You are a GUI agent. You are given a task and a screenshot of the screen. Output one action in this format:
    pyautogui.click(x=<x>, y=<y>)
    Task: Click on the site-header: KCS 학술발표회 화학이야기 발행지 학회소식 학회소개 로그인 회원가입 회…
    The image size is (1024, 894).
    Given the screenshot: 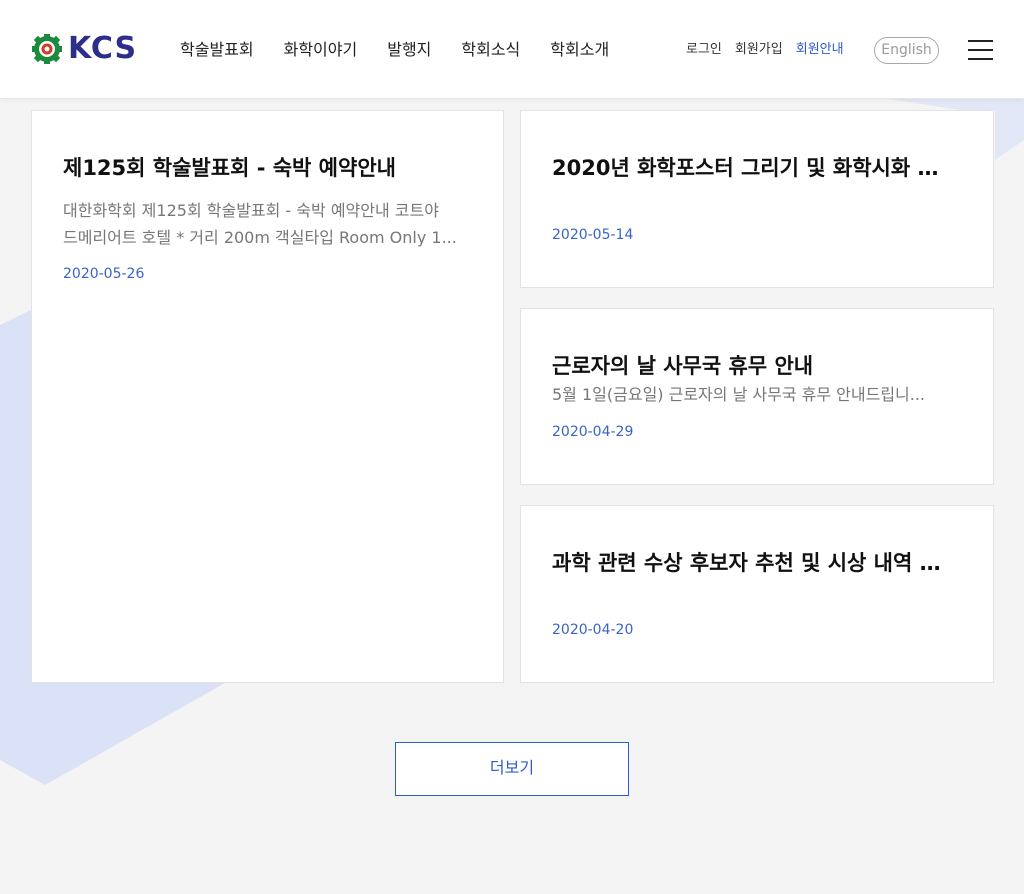 What is the action you would take?
    pyautogui.click(x=512, y=49)
    